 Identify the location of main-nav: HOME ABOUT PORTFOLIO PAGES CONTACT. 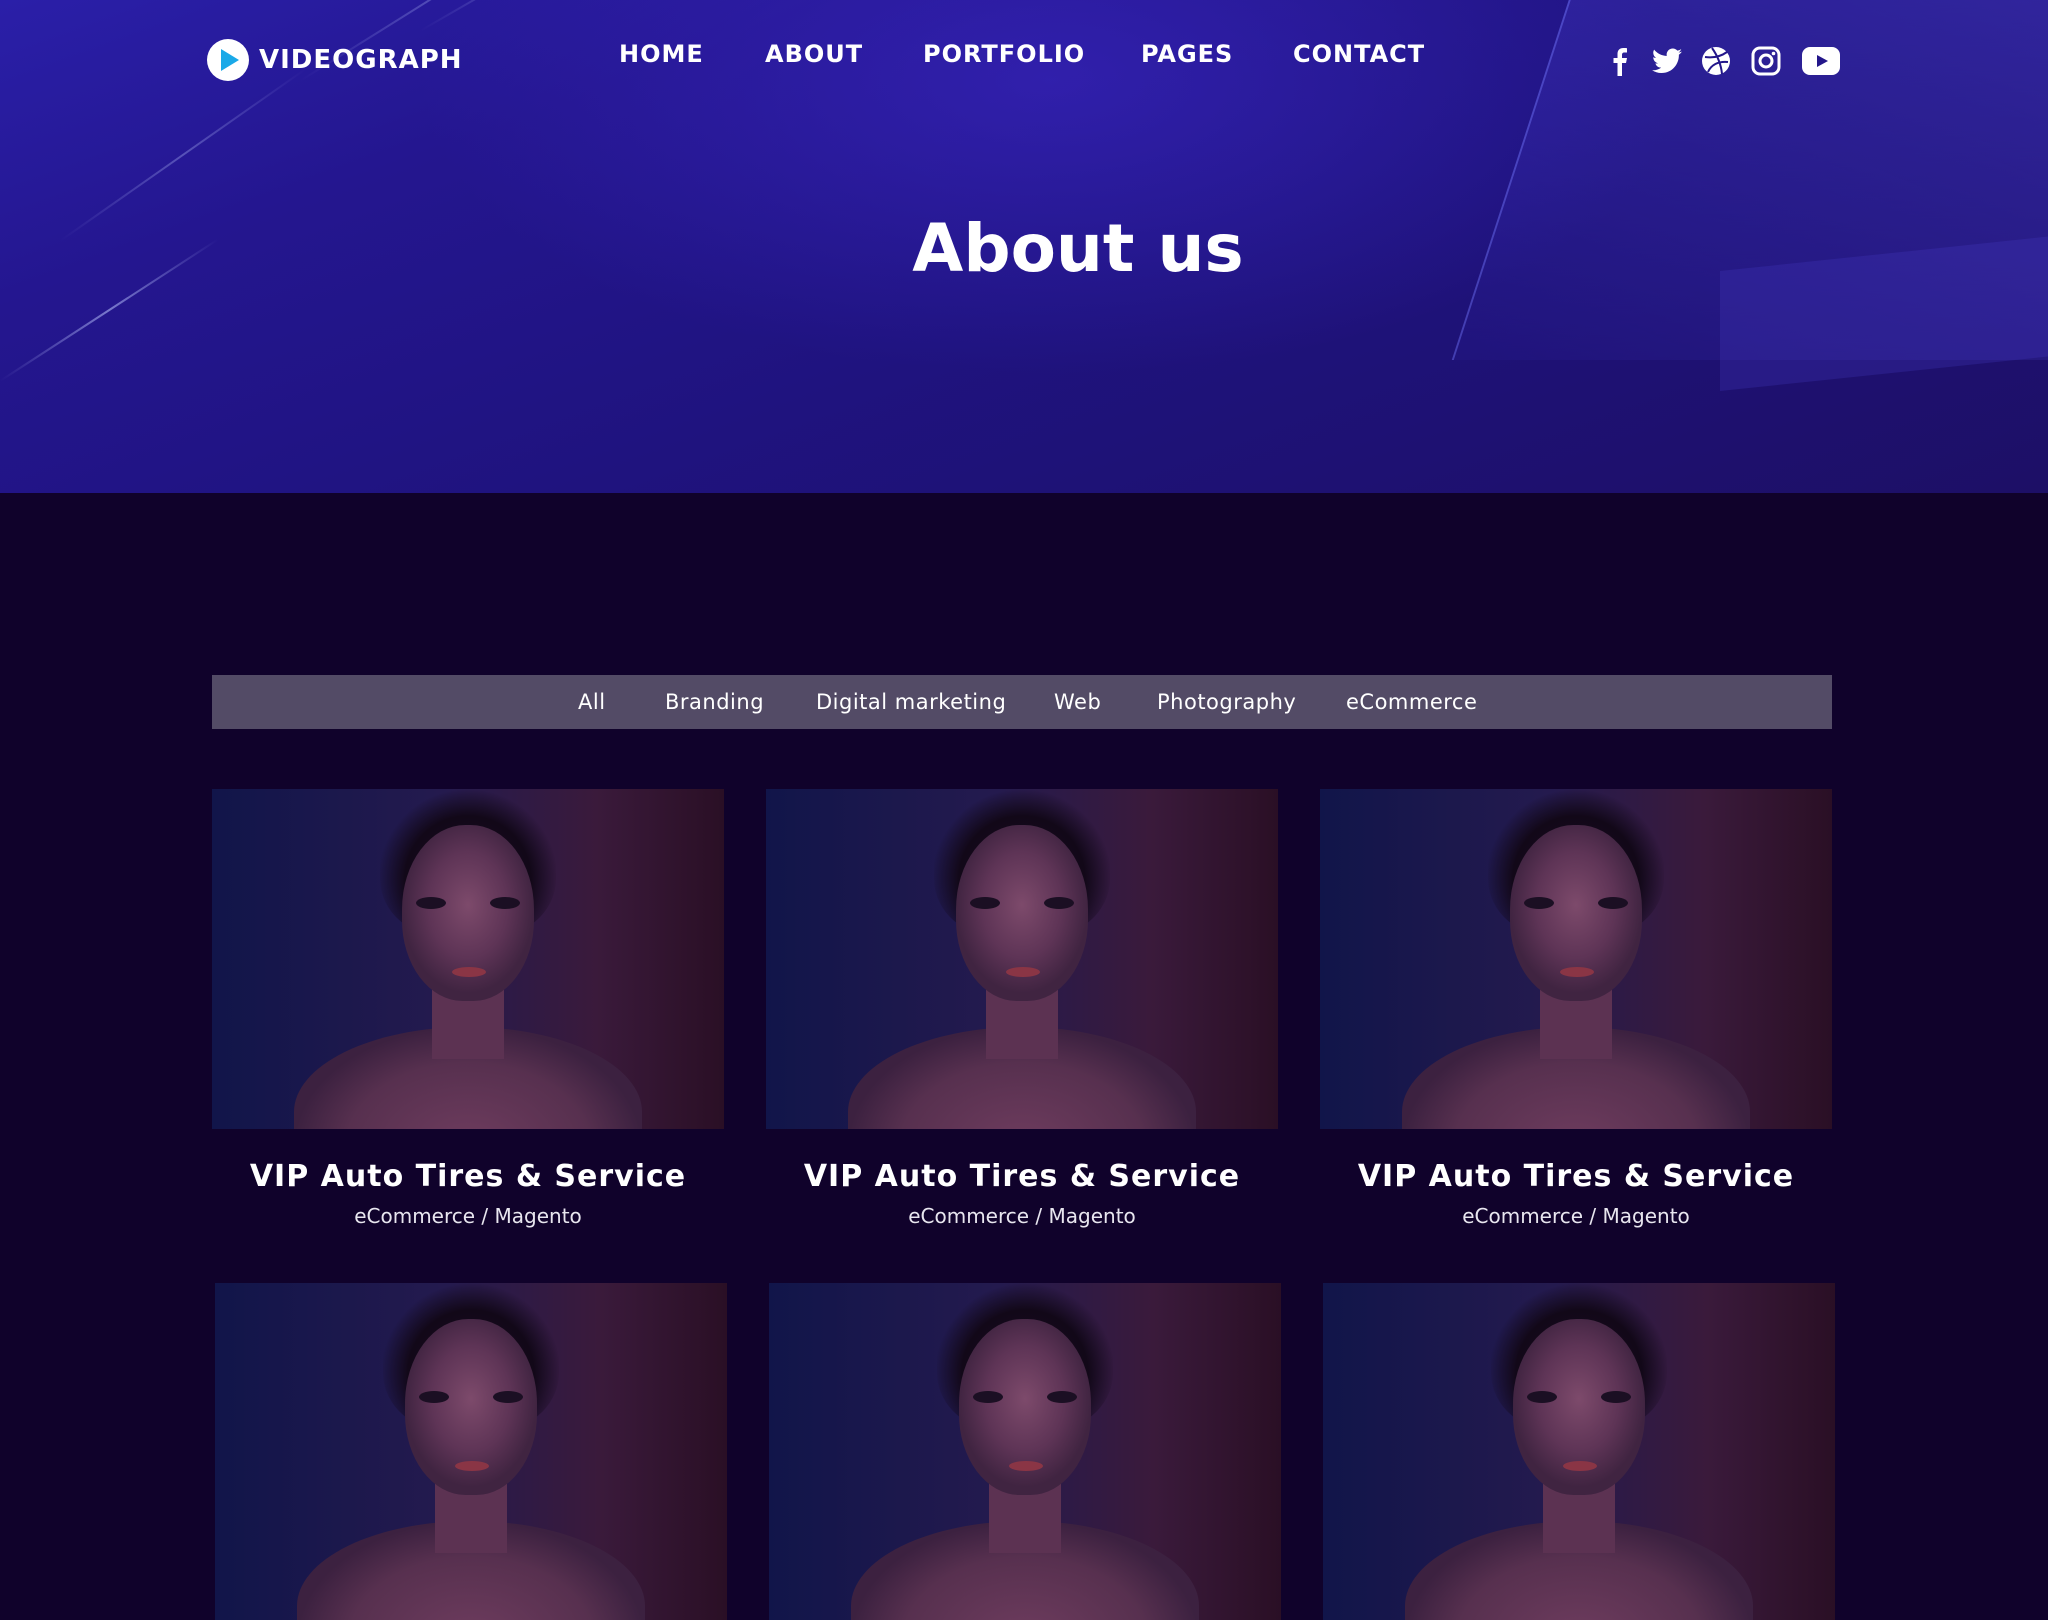
(1024, 58).